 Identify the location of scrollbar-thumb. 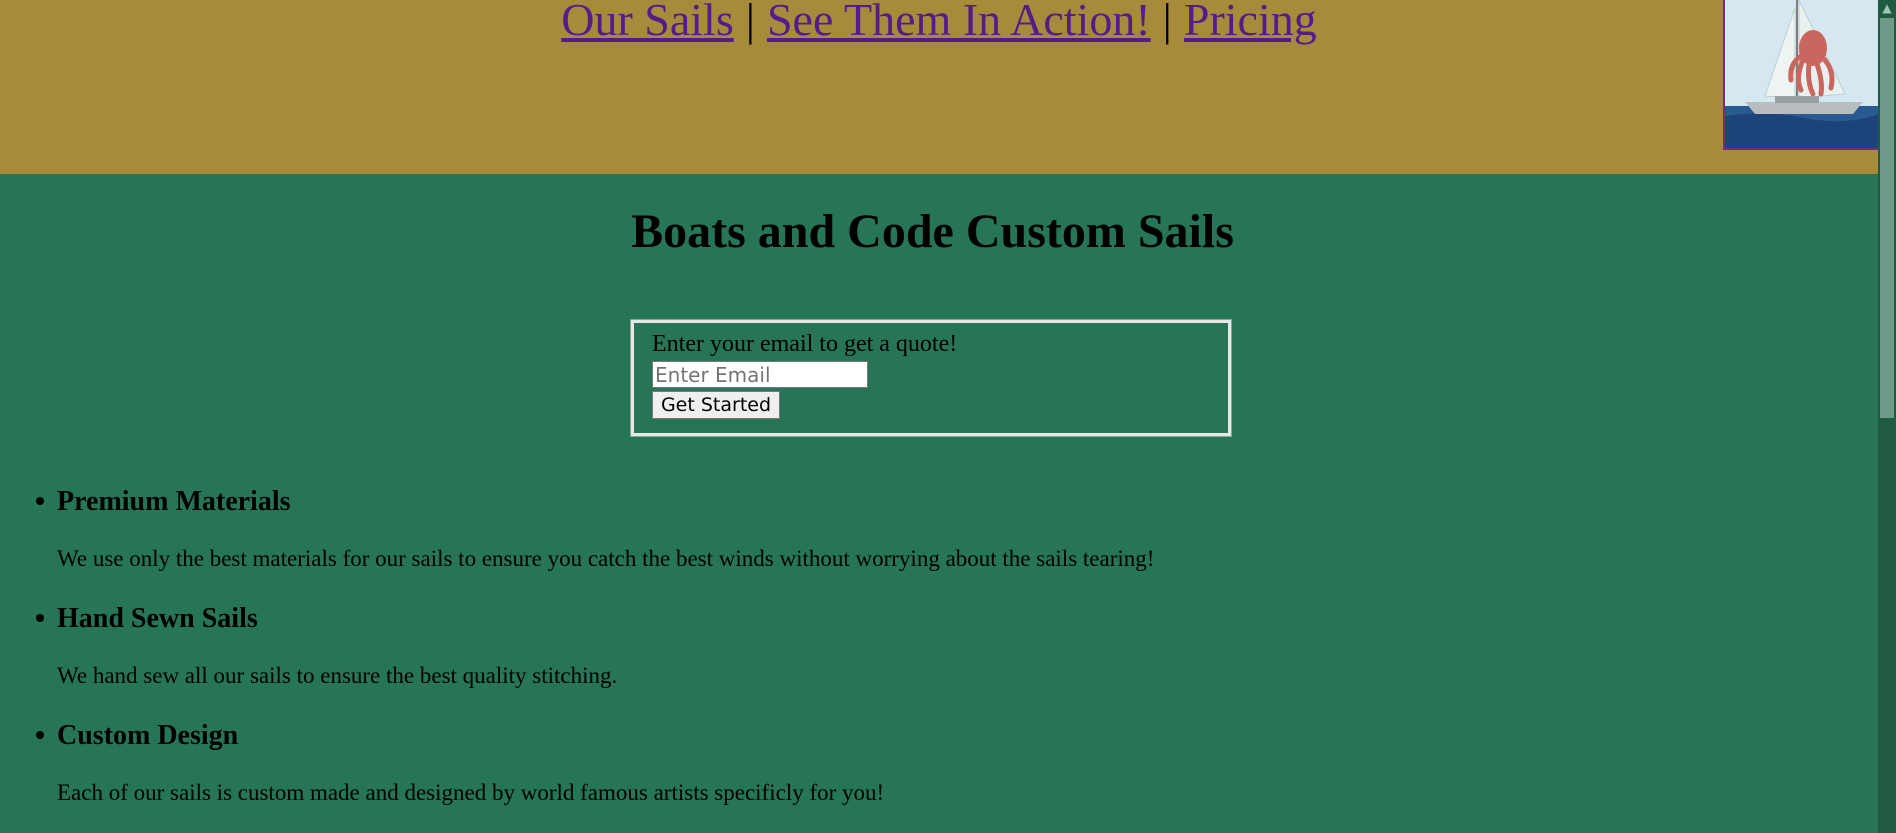
(1887, 218).